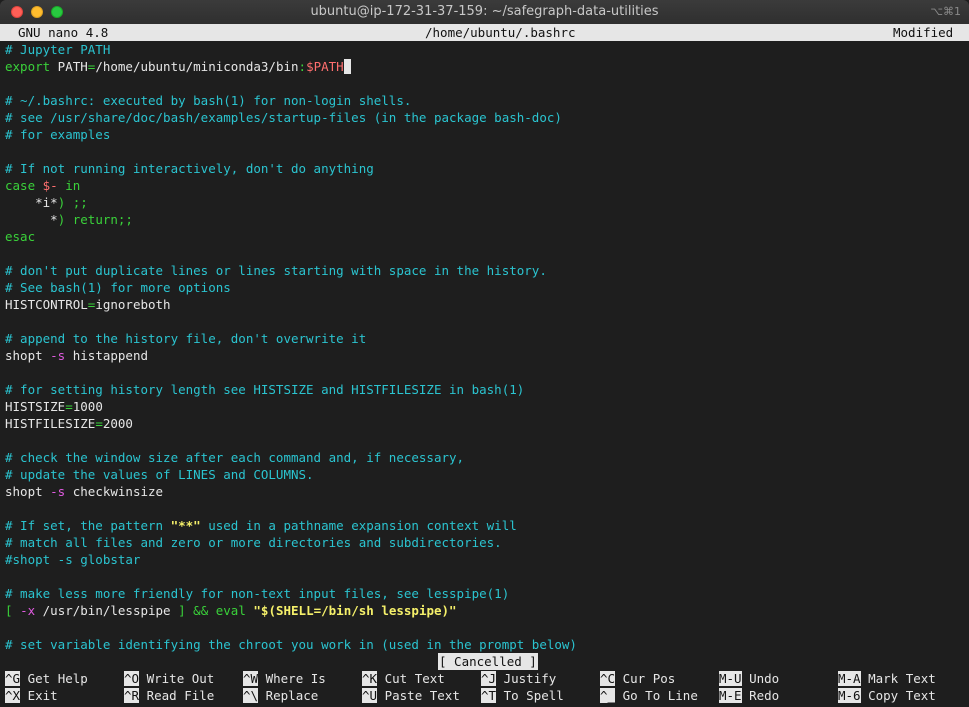 Image resolution: width=969 pixels, height=707 pixels. Describe the element at coordinates (35, 406) in the screenshot. I see `code-token: HISTSIZE` at that location.